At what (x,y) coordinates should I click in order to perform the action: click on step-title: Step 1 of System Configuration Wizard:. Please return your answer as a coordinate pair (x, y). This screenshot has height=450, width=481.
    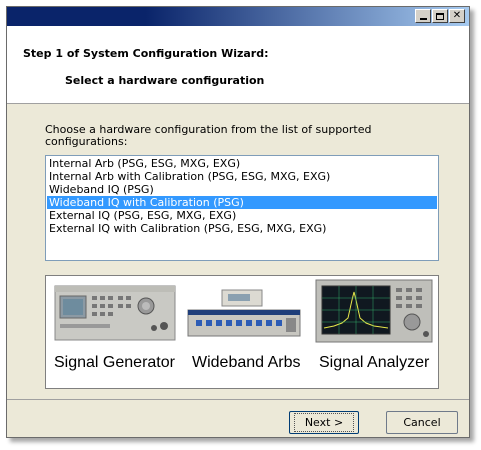
    Looking at the image, I should click on (146, 53).